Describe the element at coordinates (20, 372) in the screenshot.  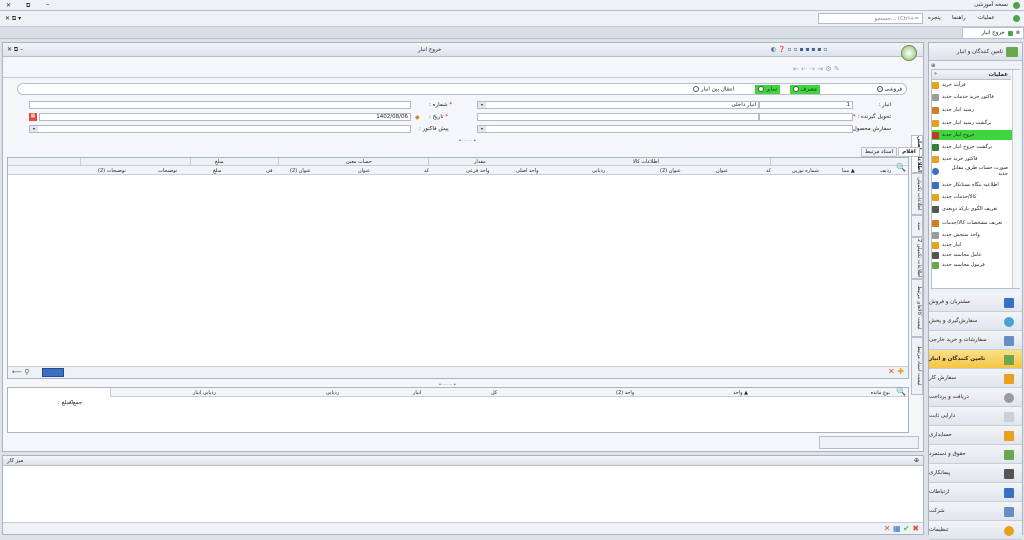
I see `grid-tools-icon: ⟵ ⚲` at that location.